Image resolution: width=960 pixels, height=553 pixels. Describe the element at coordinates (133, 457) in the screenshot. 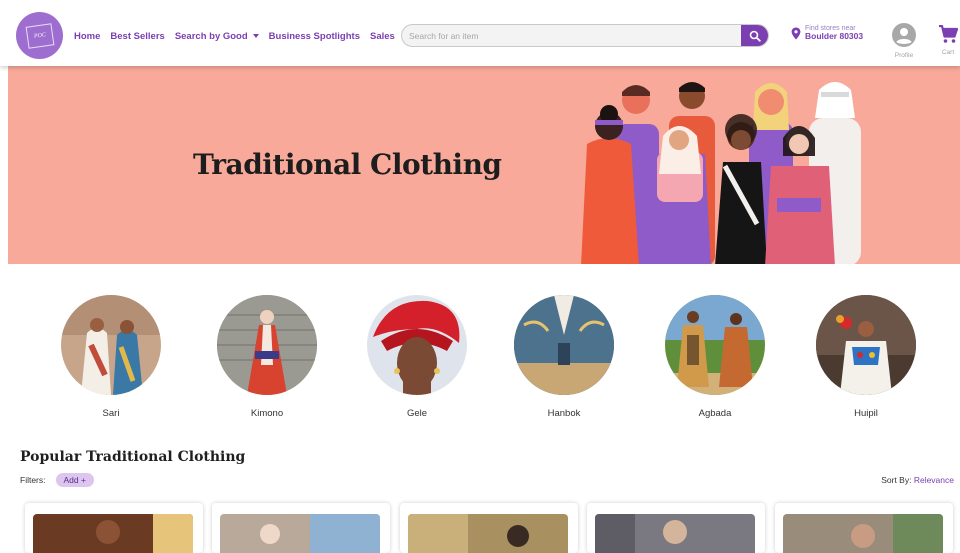

I see `section-title: Popular Traditional Clothing` at that location.